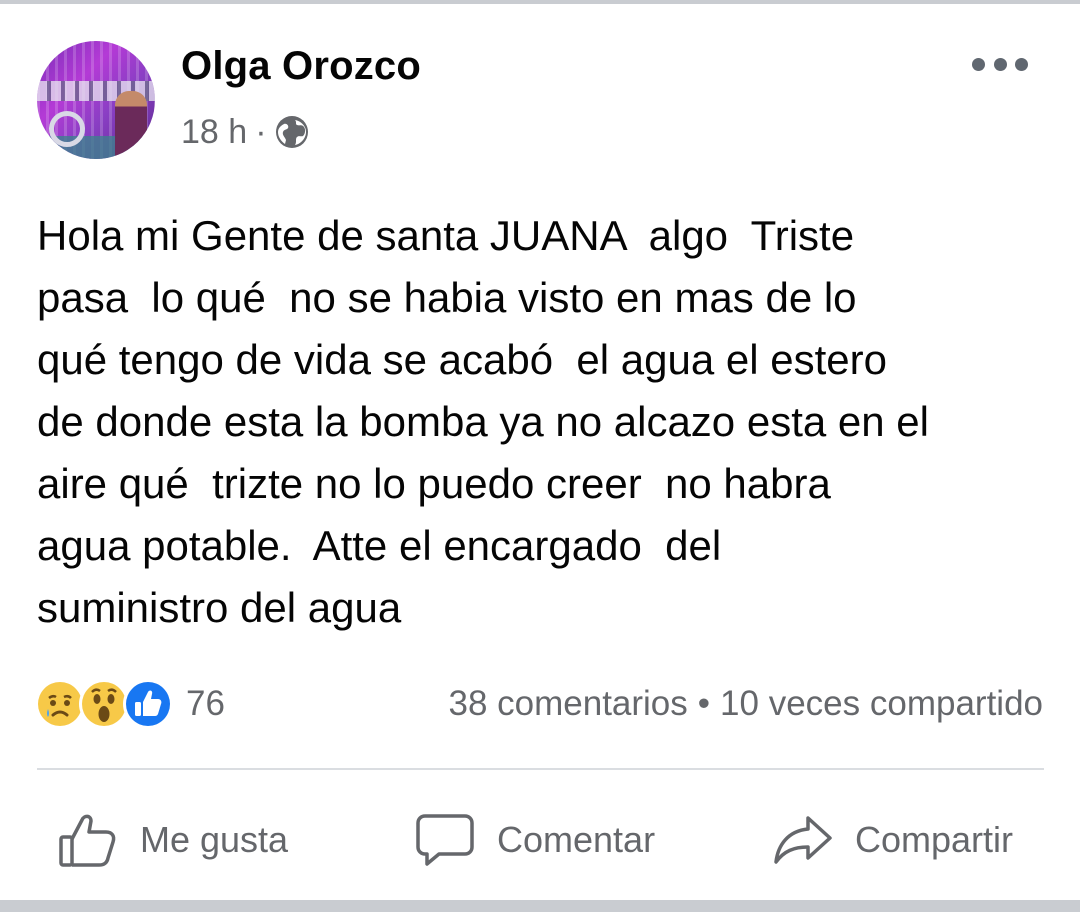 Image resolution: width=1080 pixels, height=912 pixels. Describe the element at coordinates (87, 840) in the screenshot. I see `thumbs-up-icon` at that location.